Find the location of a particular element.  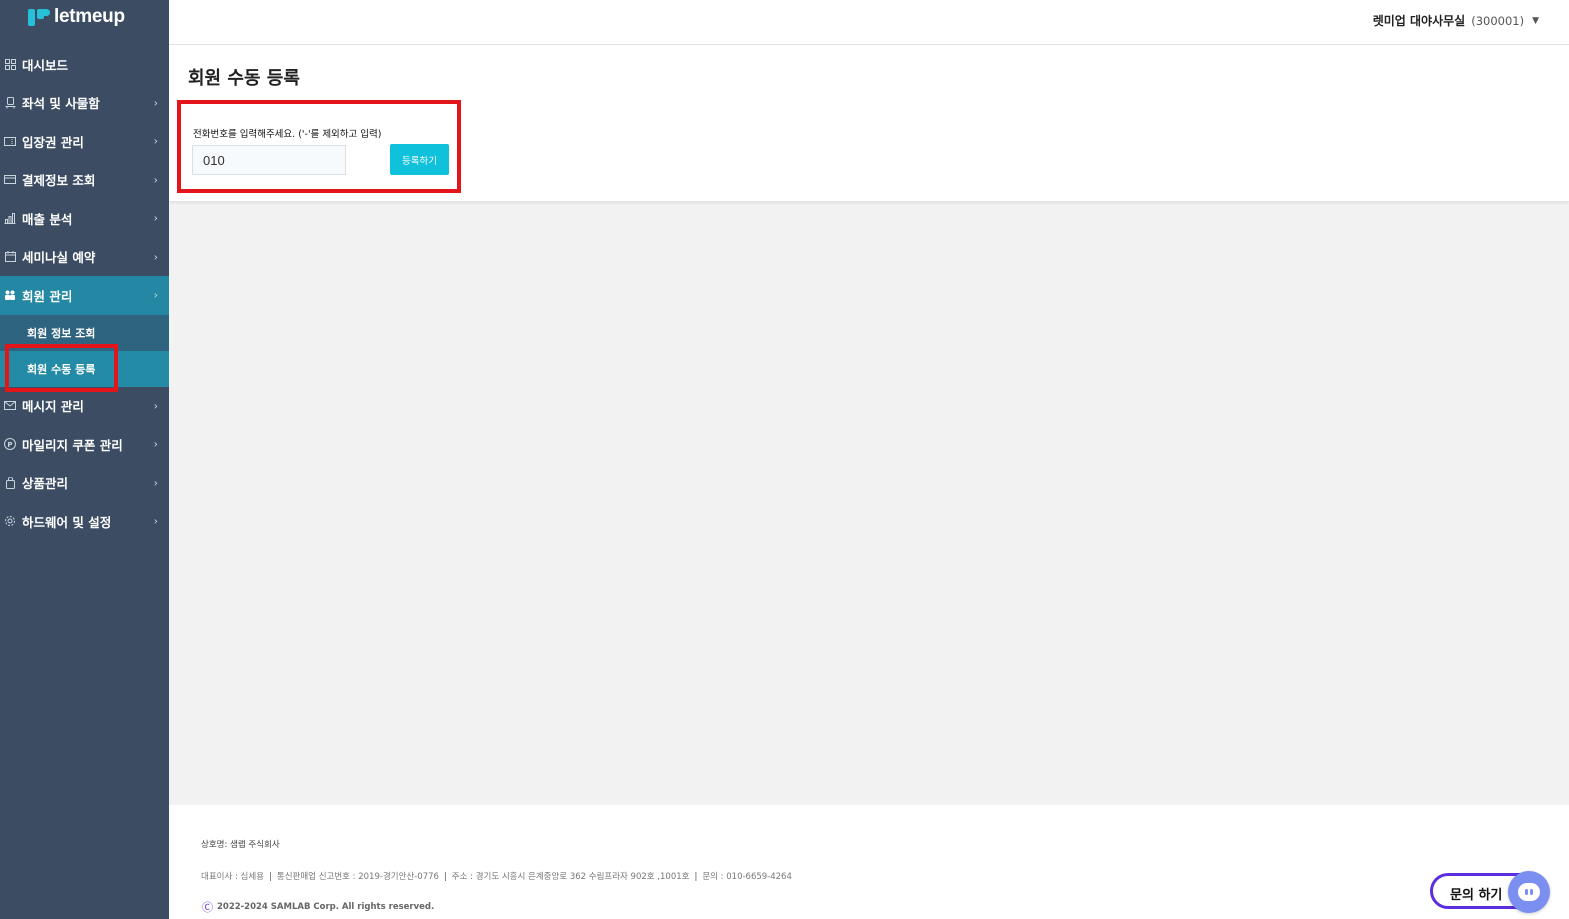

sidebar-item-seminar: 세미나실 예약 › is located at coordinates (84, 257).